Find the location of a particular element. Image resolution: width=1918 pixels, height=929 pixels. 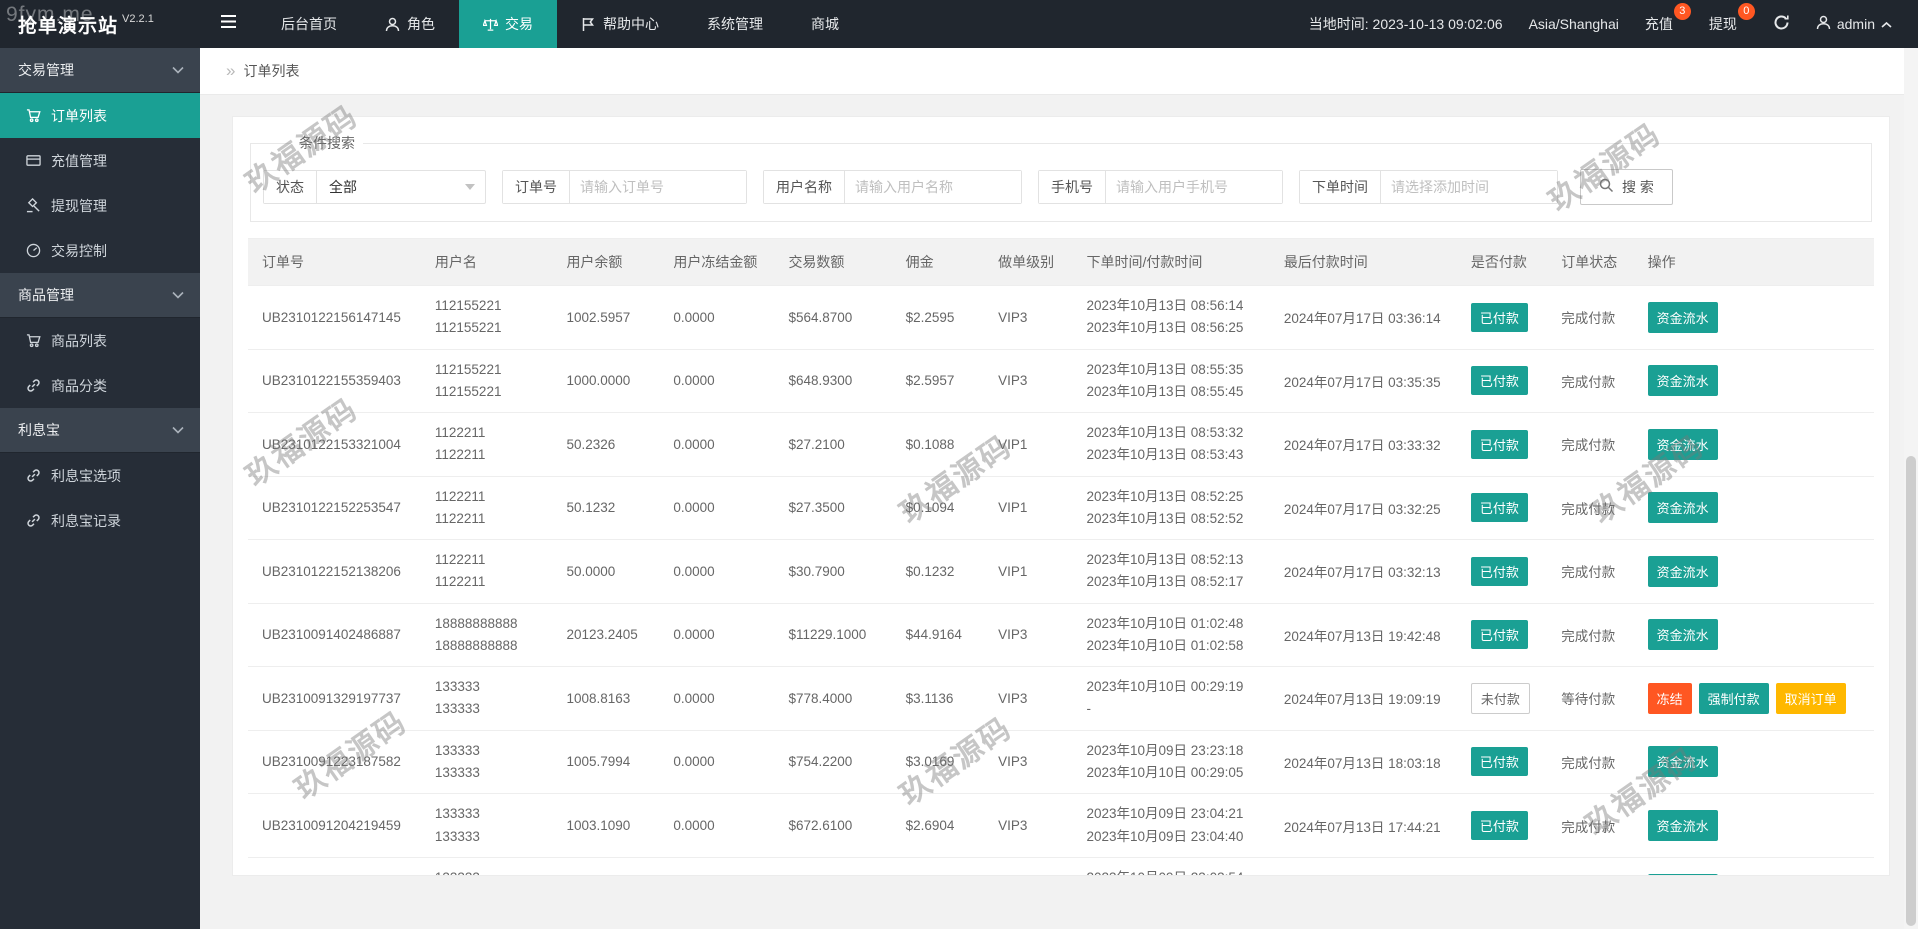

user-line: 18888888888 is located at coordinates (476, 623).